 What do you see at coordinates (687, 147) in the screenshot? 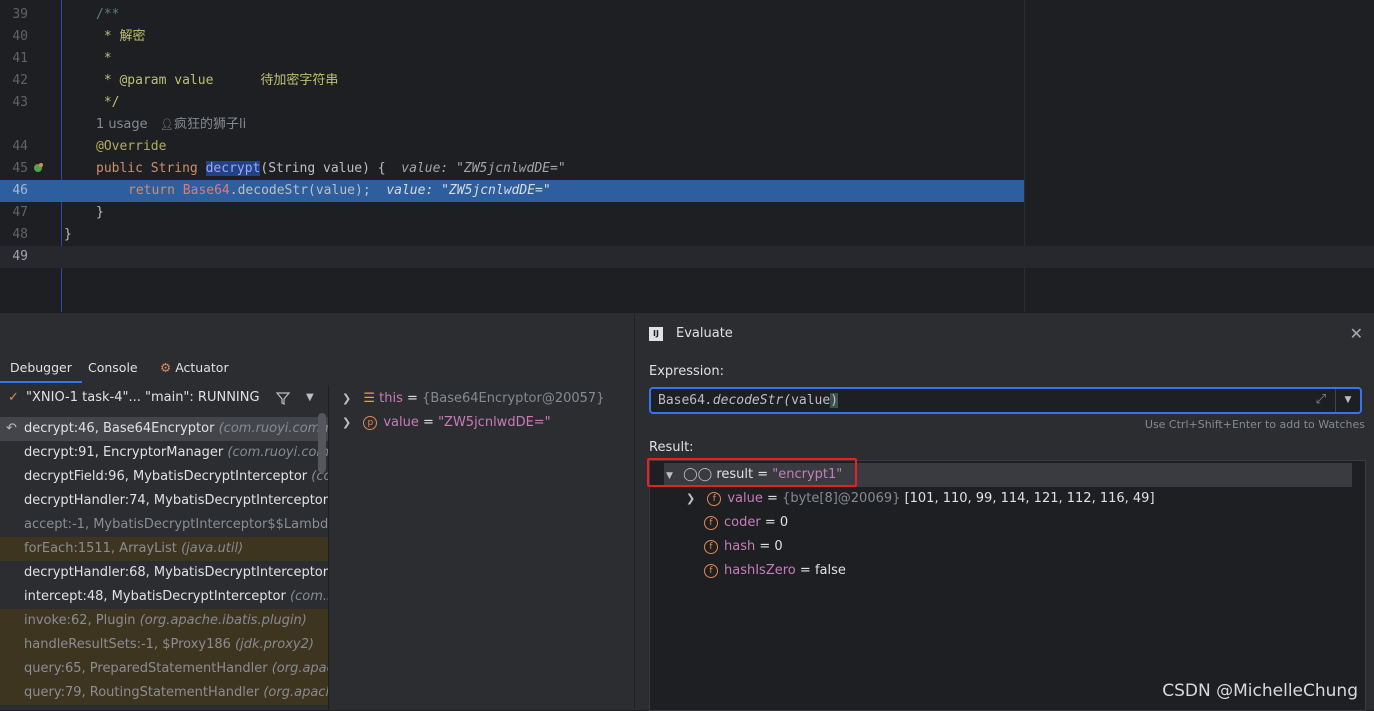
I see `code-line-44: 44 @Override` at bounding box center [687, 147].